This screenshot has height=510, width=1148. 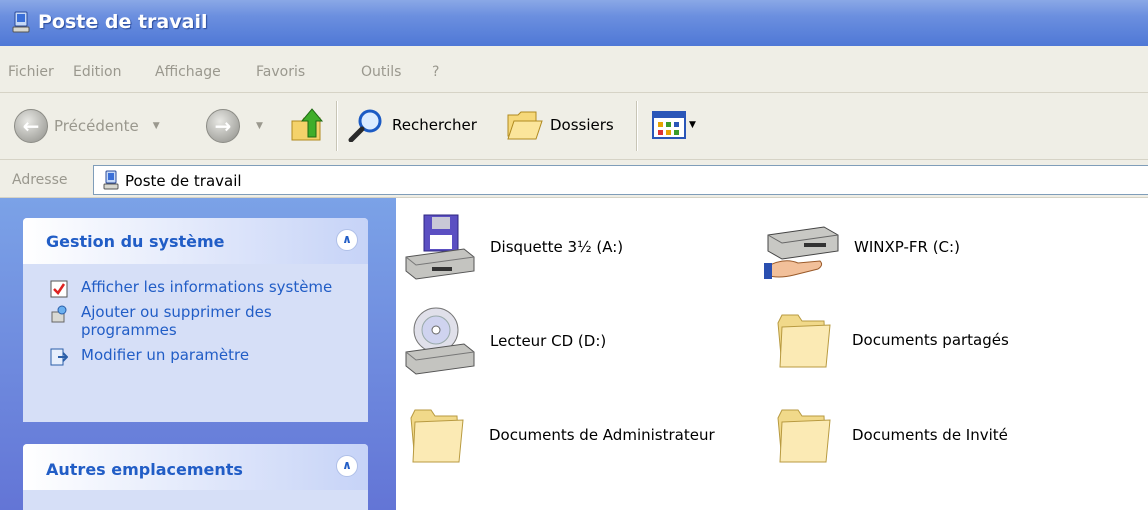 I want to click on up-folder-button, so click(x=307, y=125).